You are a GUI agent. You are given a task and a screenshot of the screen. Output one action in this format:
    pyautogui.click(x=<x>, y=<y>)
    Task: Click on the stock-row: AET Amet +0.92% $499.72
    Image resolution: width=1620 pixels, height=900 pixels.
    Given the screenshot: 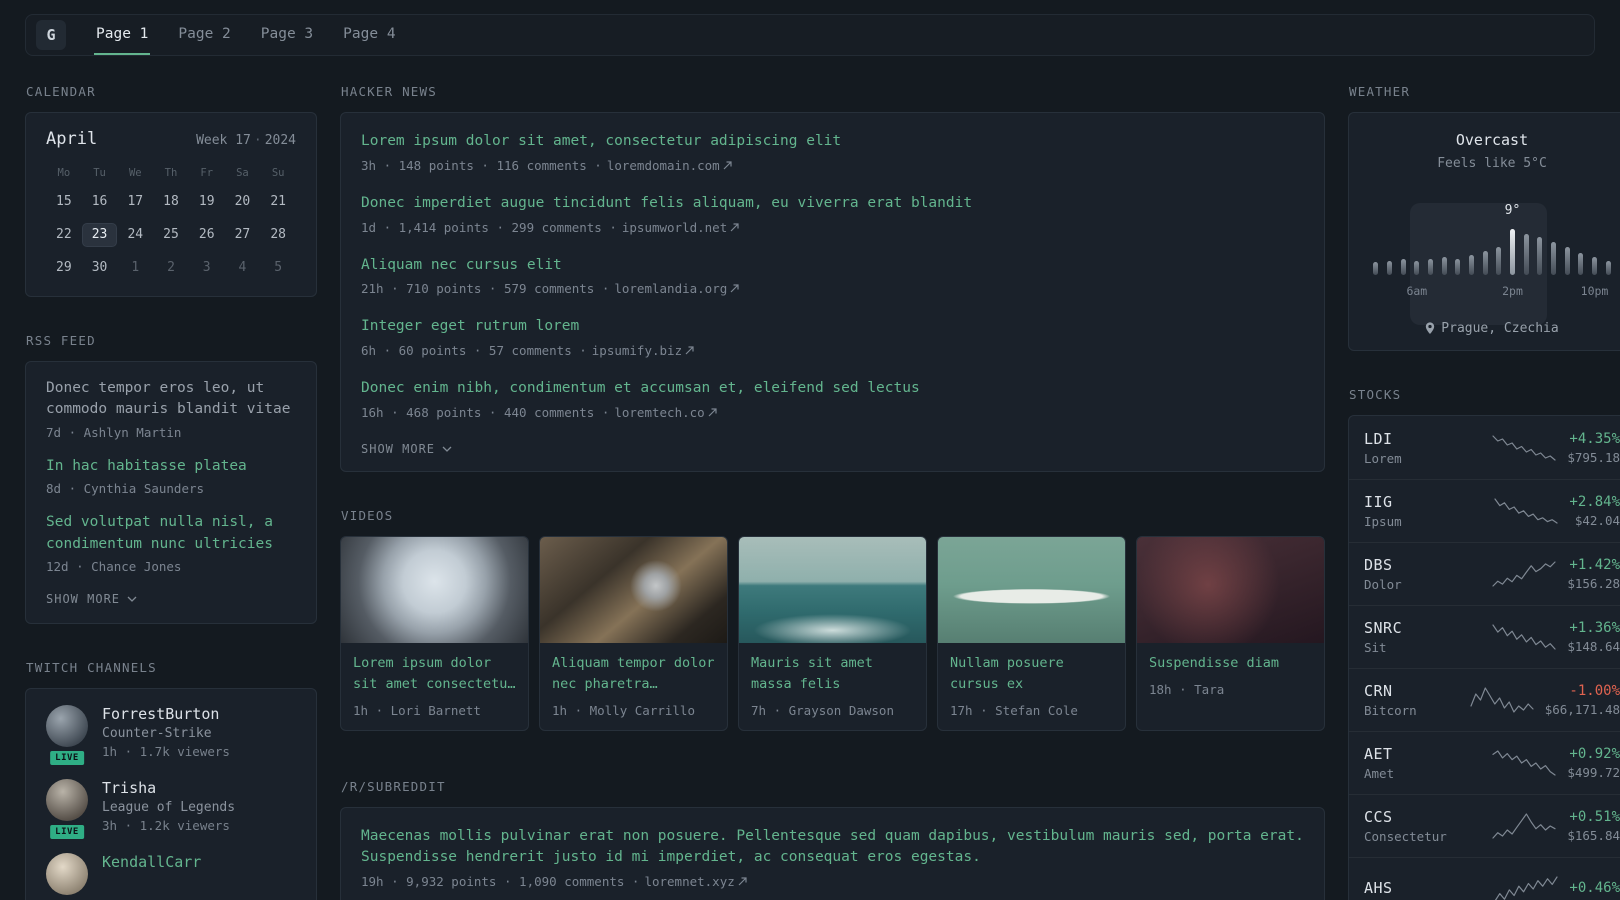 What is the action you would take?
    pyautogui.click(x=1484, y=762)
    